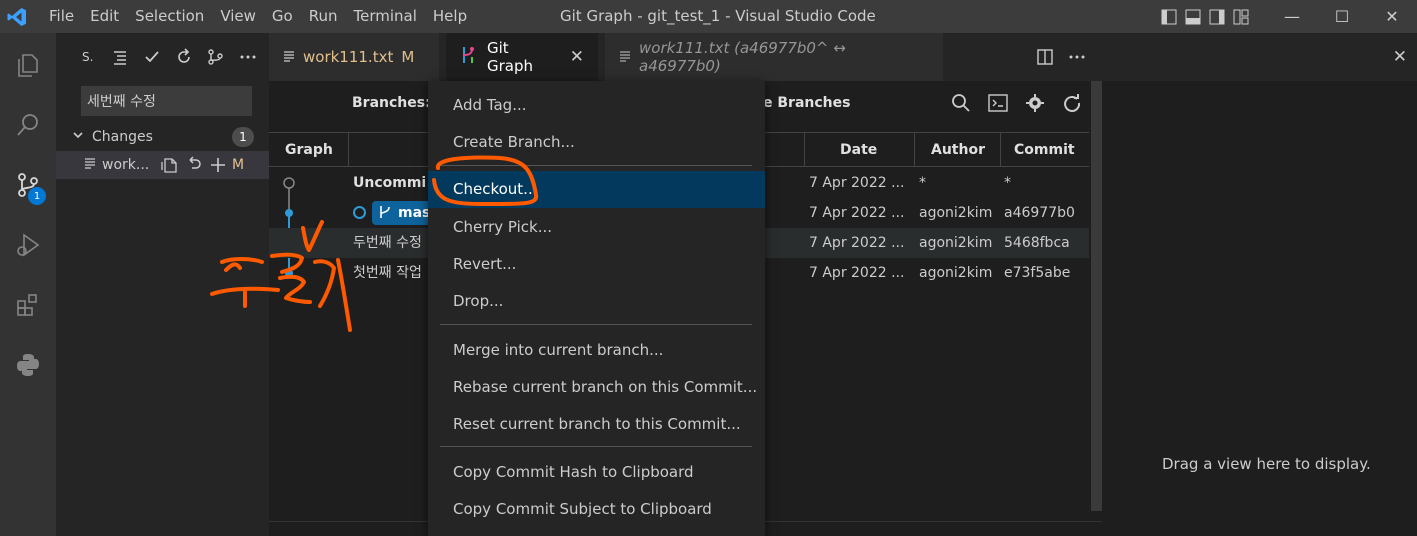 This screenshot has width=1417, height=536. I want to click on menu-copy-hash: Copy Commit Hash to Clipboard, so click(596, 472).